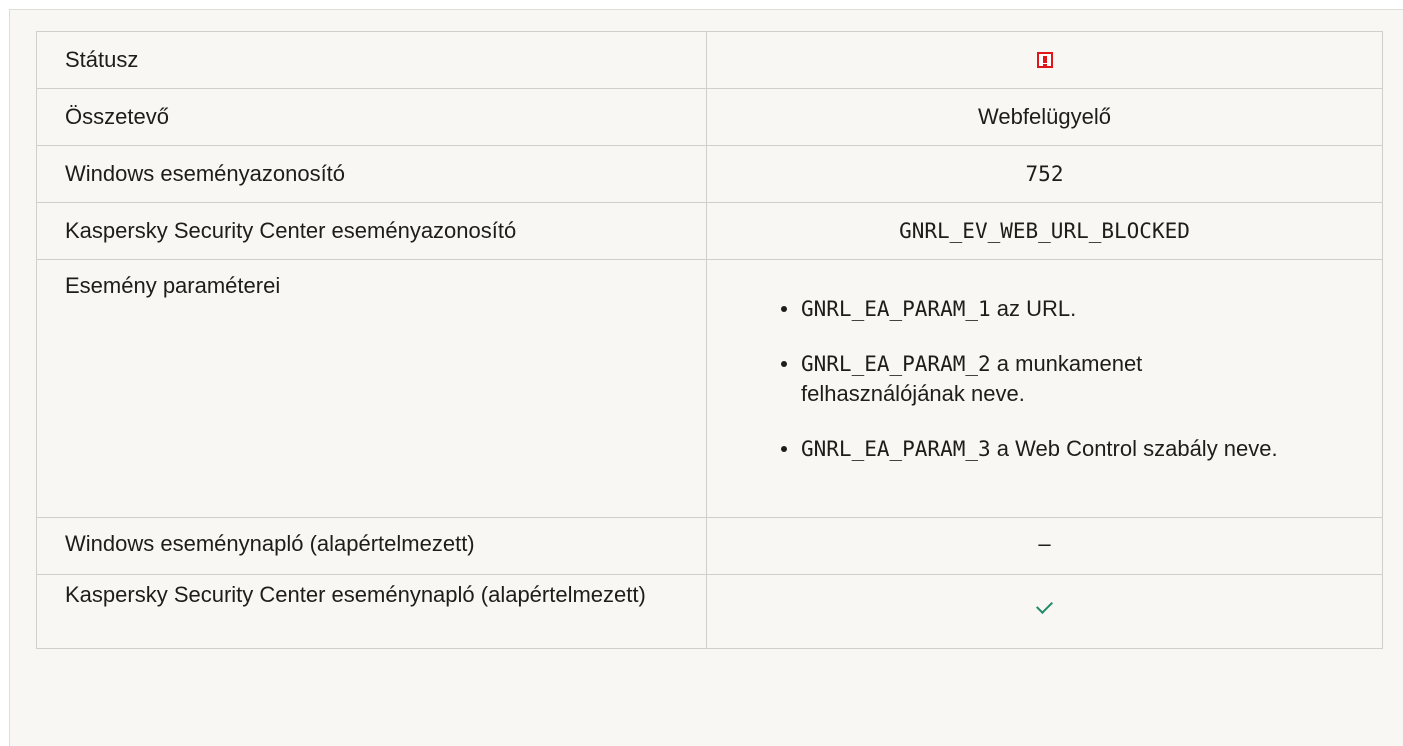 This screenshot has height=746, width=1403. I want to click on ksc-event-id-value: GNRL_EV_WEB_URL_BLOCKED, so click(1044, 231).